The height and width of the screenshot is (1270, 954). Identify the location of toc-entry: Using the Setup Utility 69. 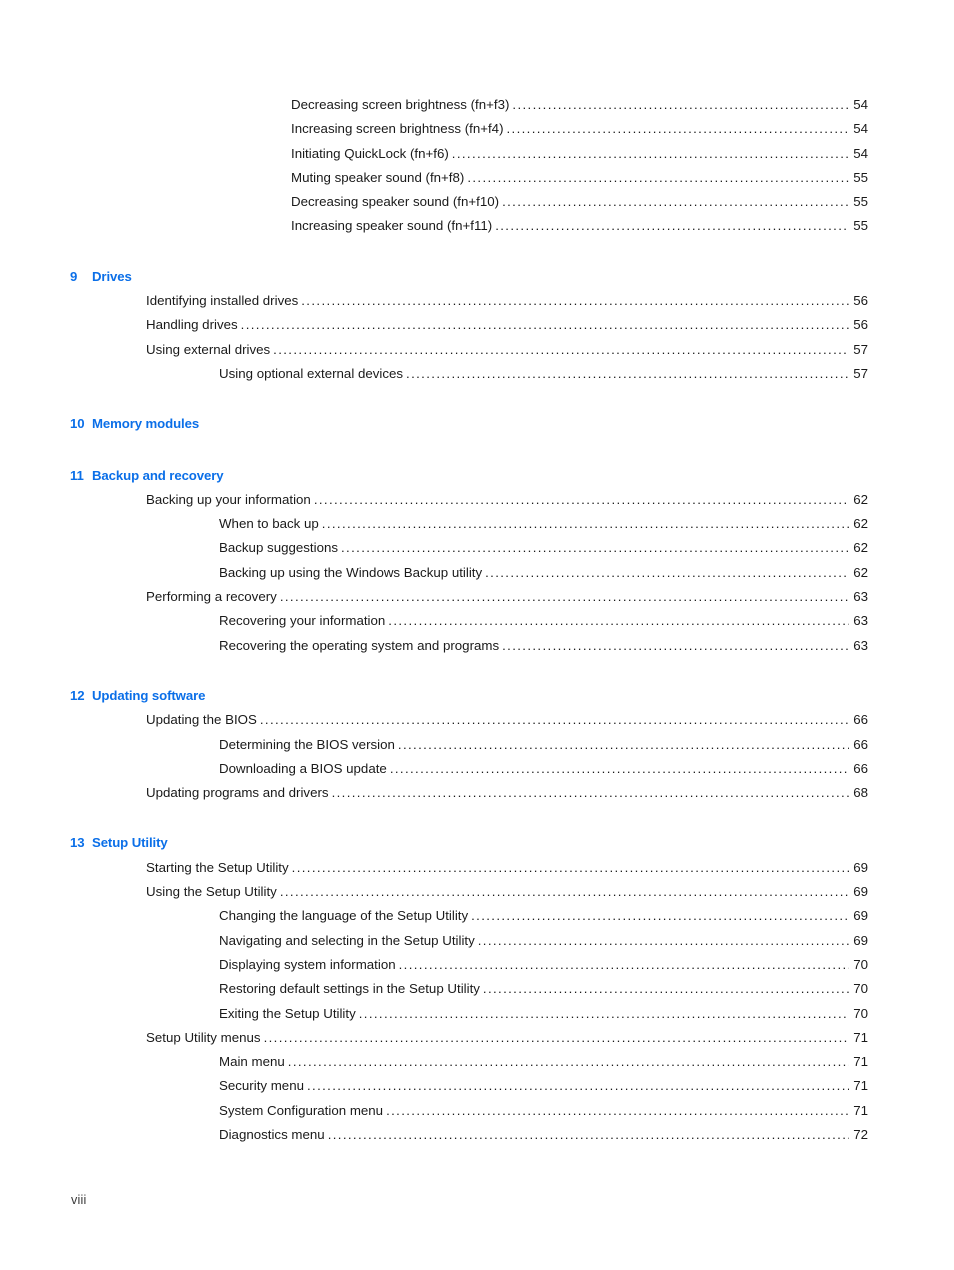
(477, 892).